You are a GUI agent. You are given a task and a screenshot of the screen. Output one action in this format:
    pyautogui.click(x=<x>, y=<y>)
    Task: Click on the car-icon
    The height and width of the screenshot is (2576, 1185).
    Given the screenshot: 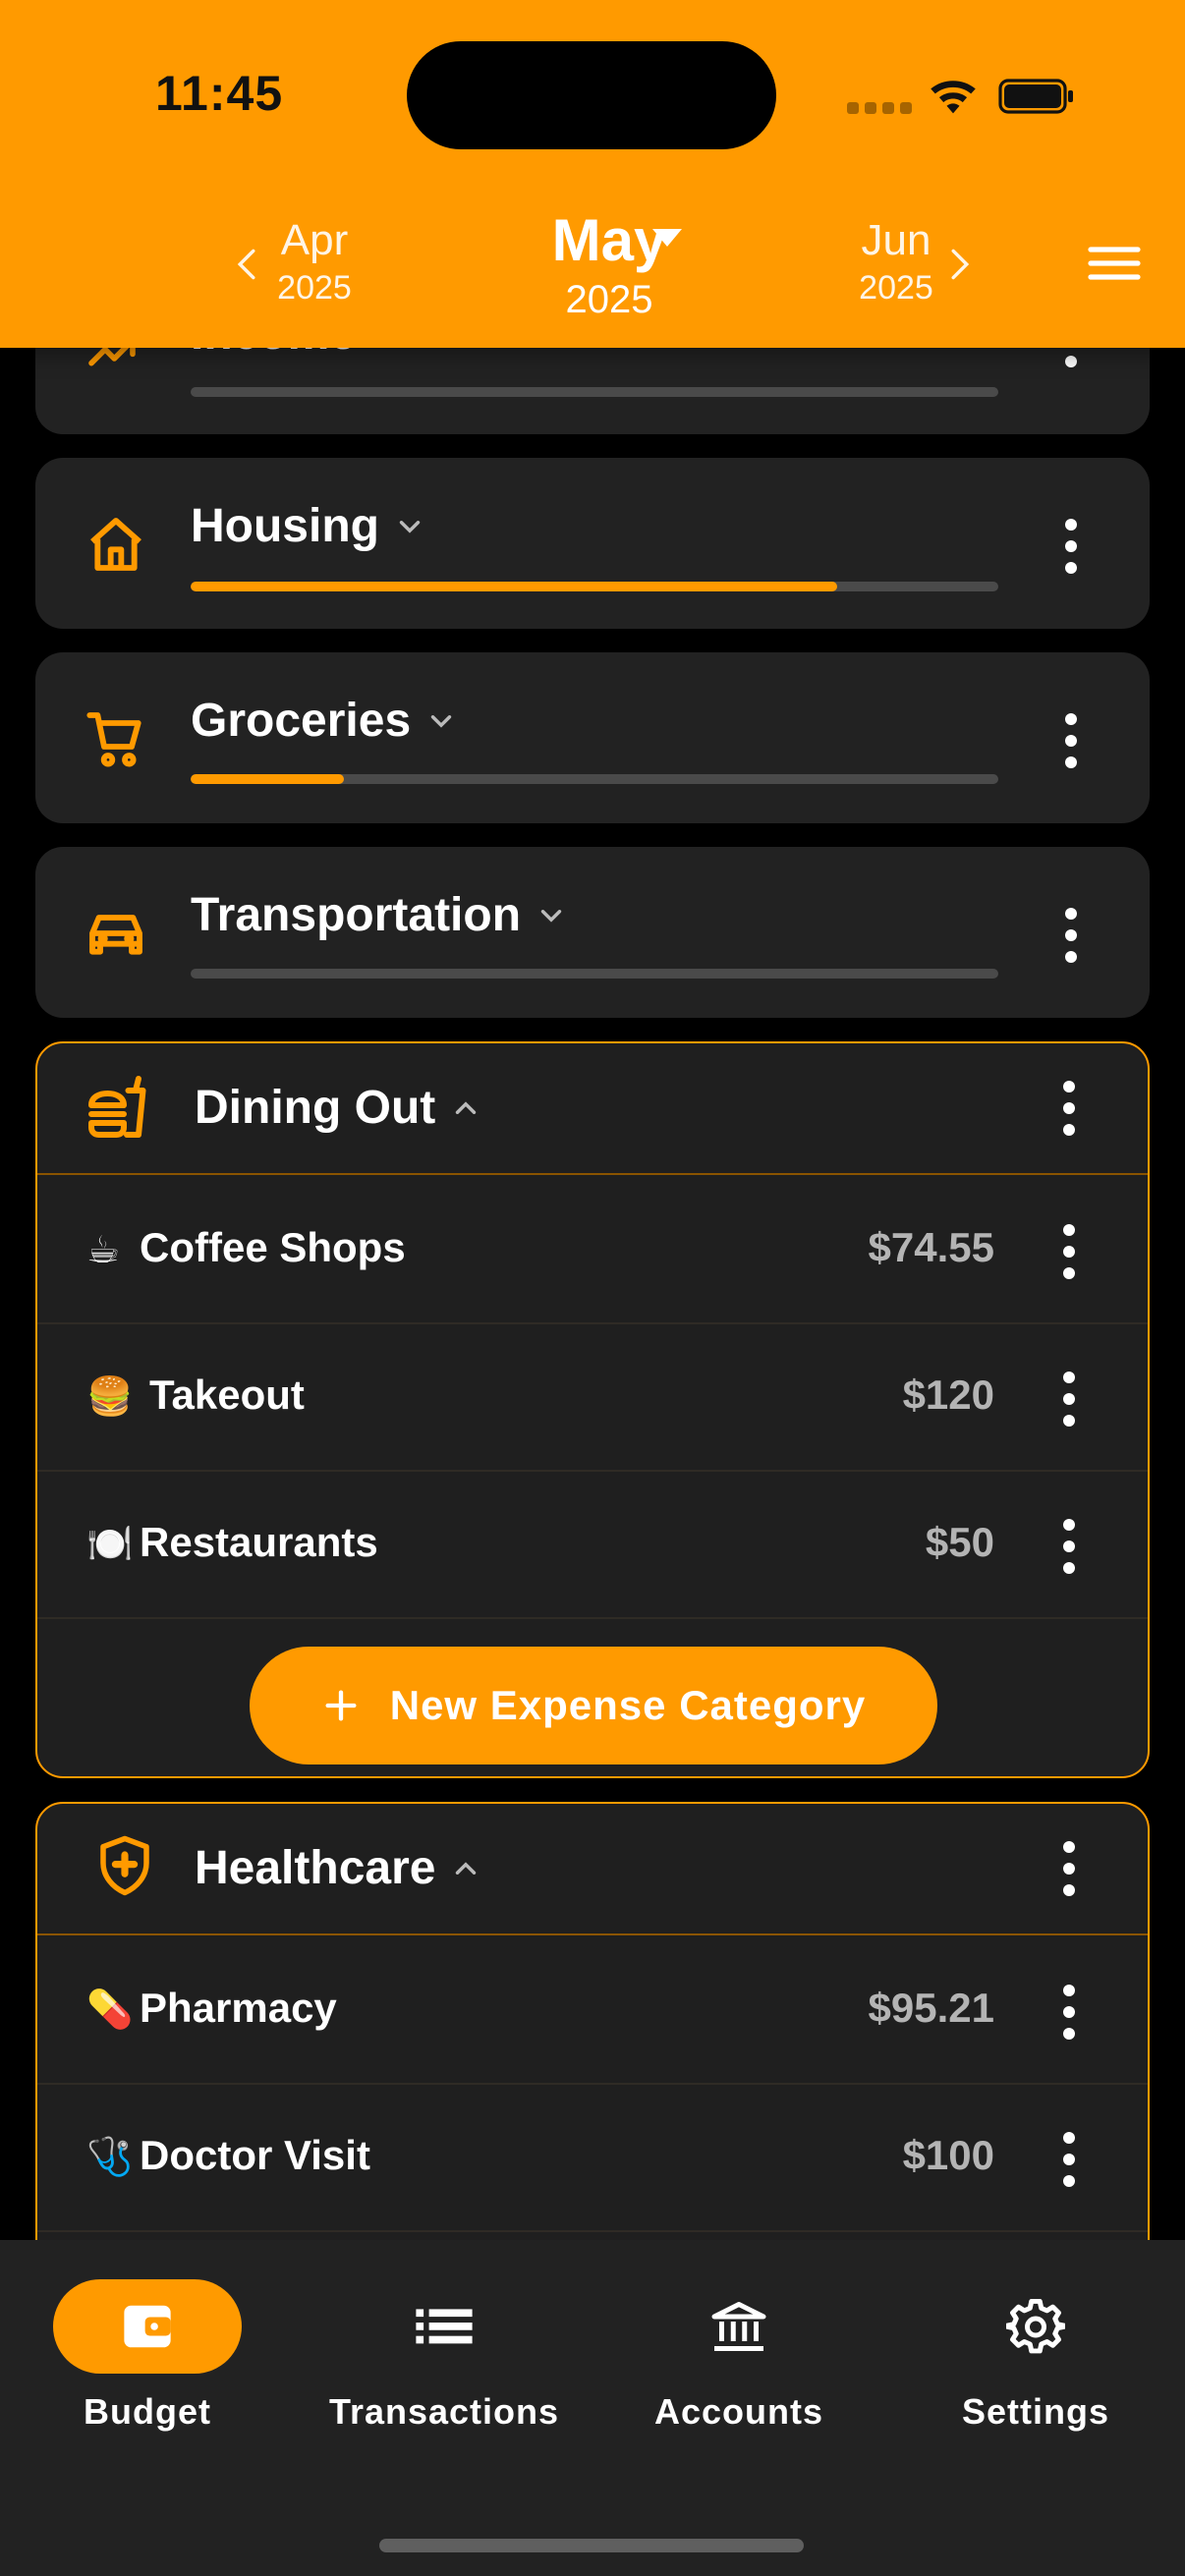 What is the action you would take?
    pyautogui.click(x=116, y=935)
    